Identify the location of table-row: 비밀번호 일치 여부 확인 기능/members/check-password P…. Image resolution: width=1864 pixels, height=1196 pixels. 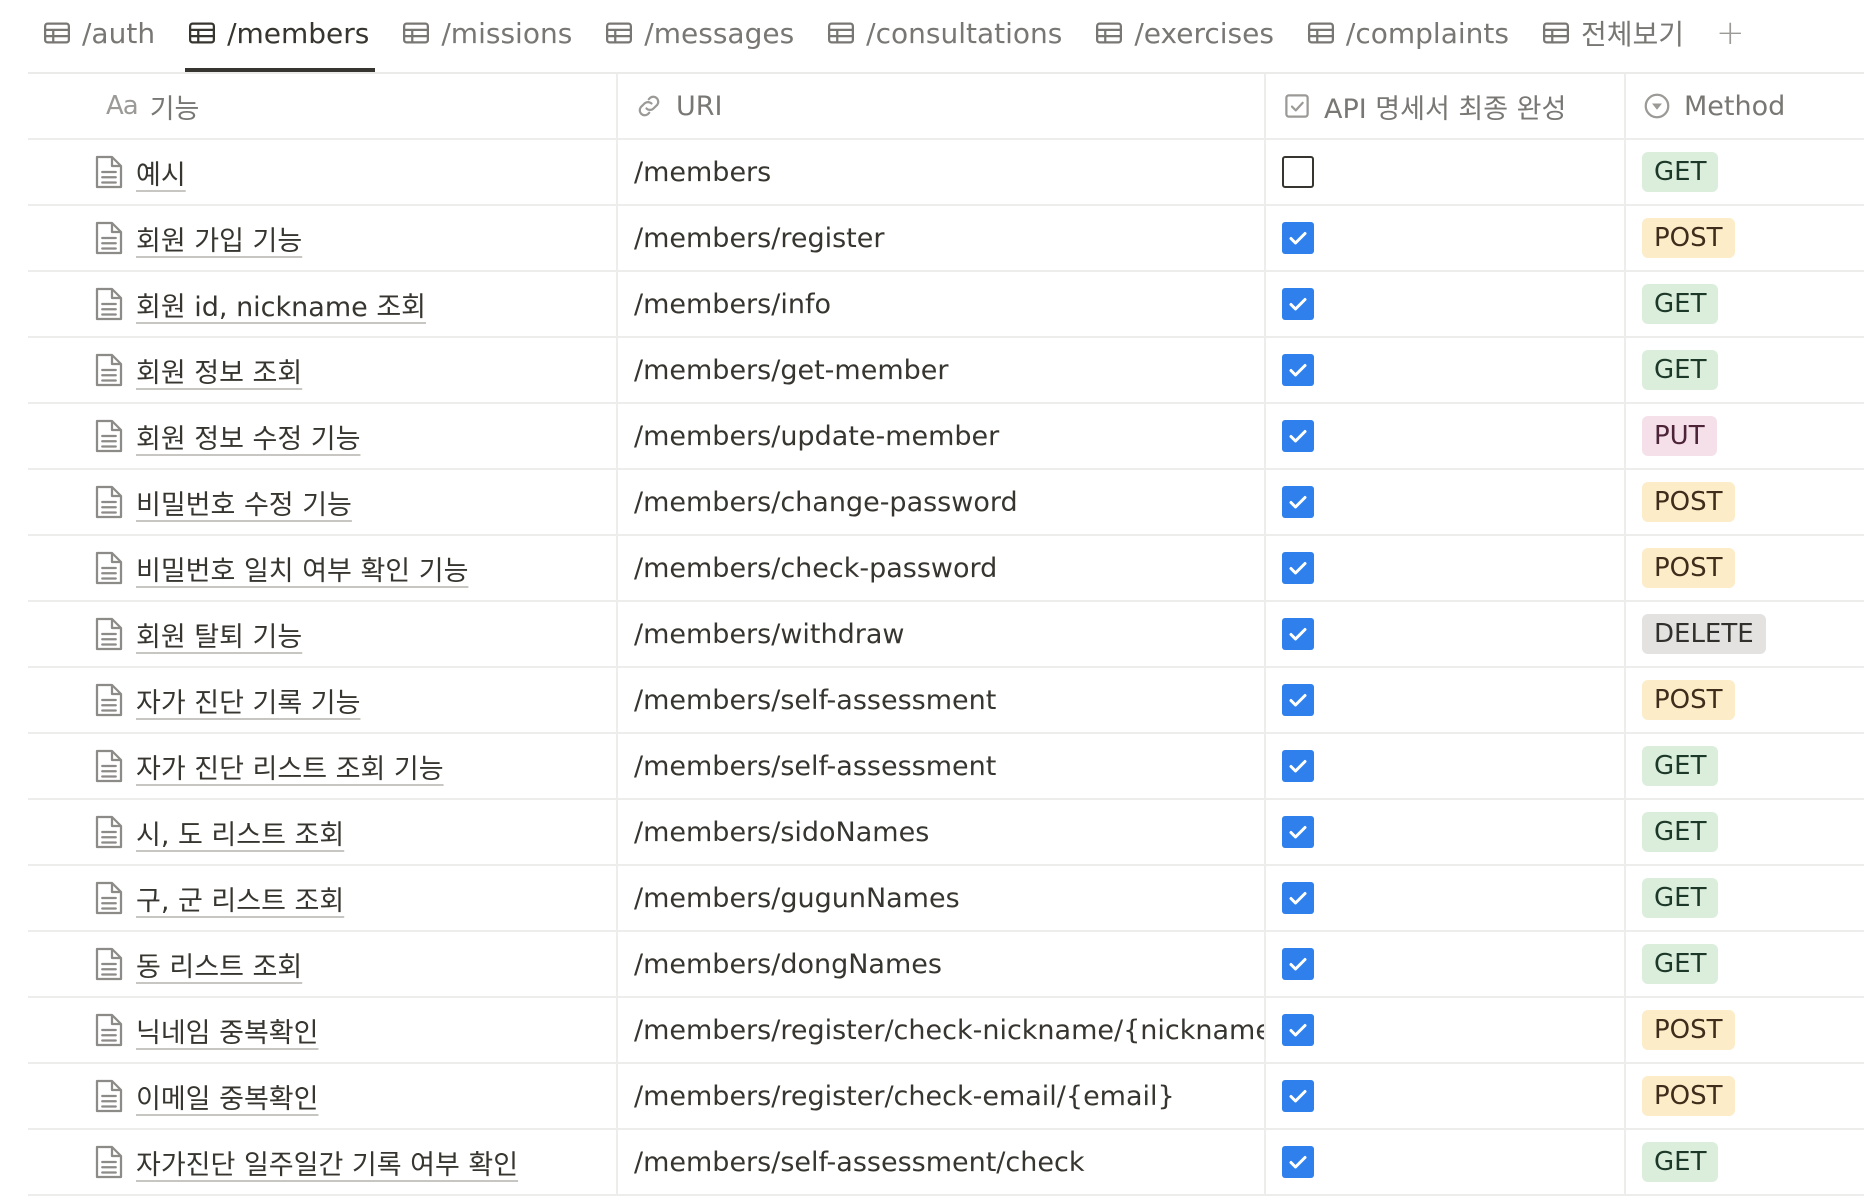
(946, 569).